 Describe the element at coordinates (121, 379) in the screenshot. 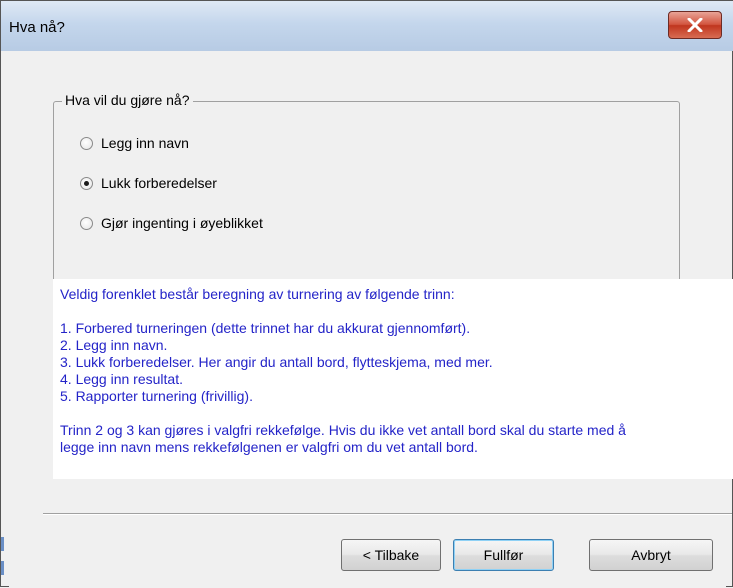

I see `info-step: 4. Legg inn resultat.` at that location.